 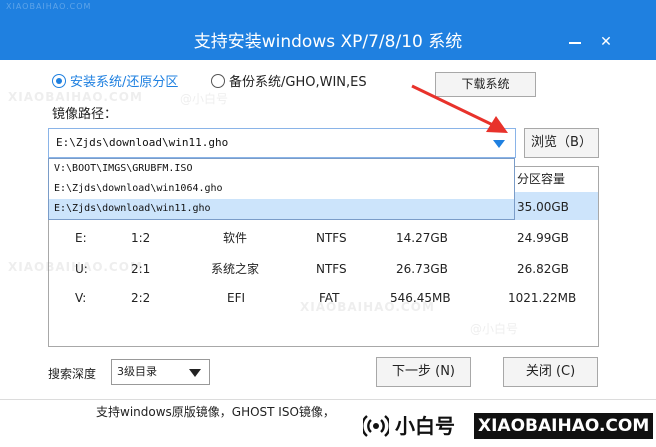 What do you see at coordinates (215, 412) in the screenshot?
I see `footer-text: 支持windows原版镜像，GHOST ISO镜像，` at bounding box center [215, 412].